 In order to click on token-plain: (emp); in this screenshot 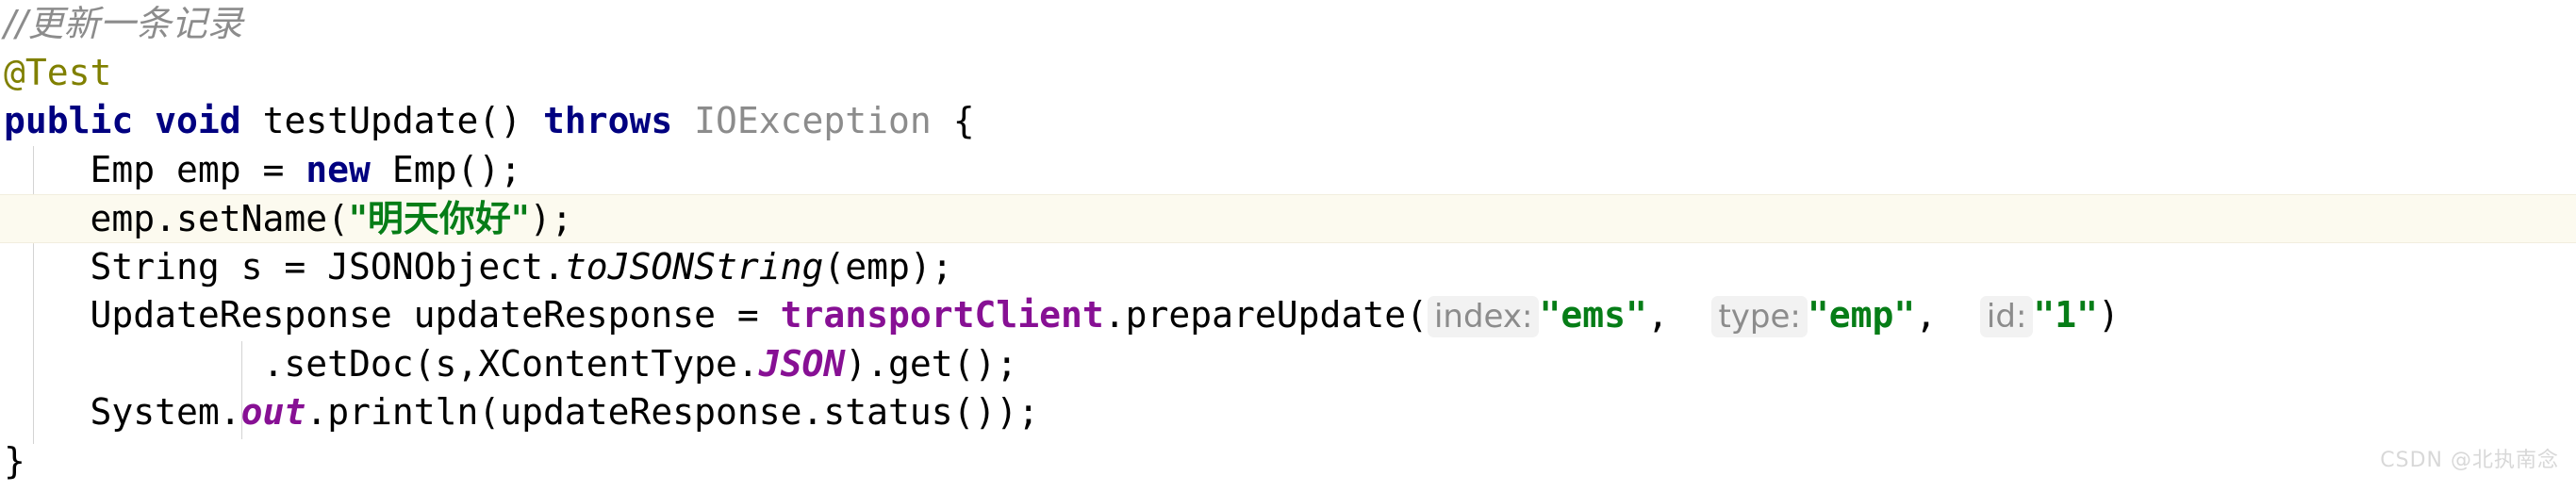, I will do `click(888, 266)`.